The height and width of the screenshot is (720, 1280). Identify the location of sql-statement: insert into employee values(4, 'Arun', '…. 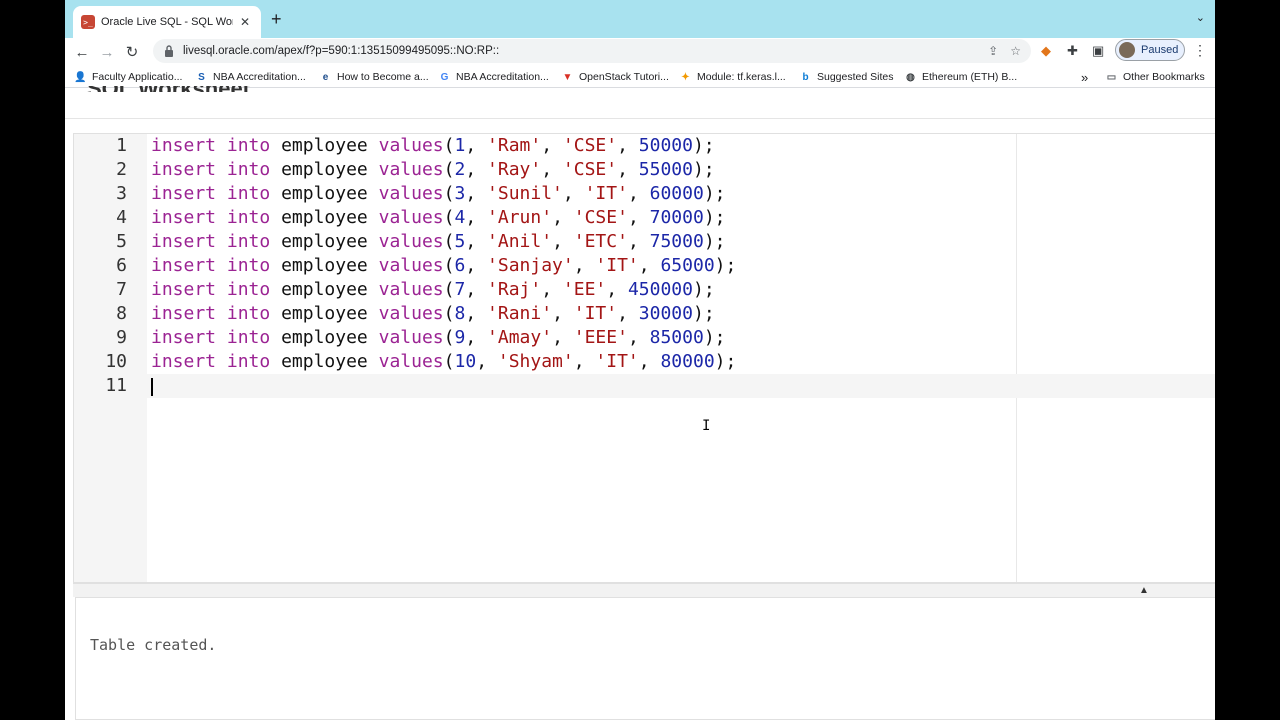
(438, 218).